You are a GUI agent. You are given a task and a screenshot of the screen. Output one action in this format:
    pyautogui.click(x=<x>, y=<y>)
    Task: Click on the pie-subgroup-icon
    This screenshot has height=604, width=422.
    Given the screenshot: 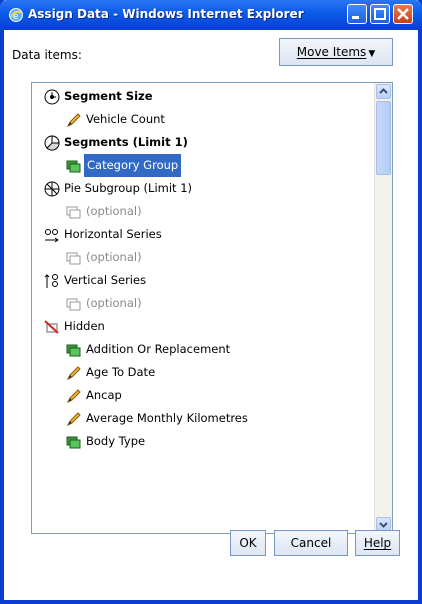 What is the action you would take?
    pyautogui.click(x=52, y=189)
    